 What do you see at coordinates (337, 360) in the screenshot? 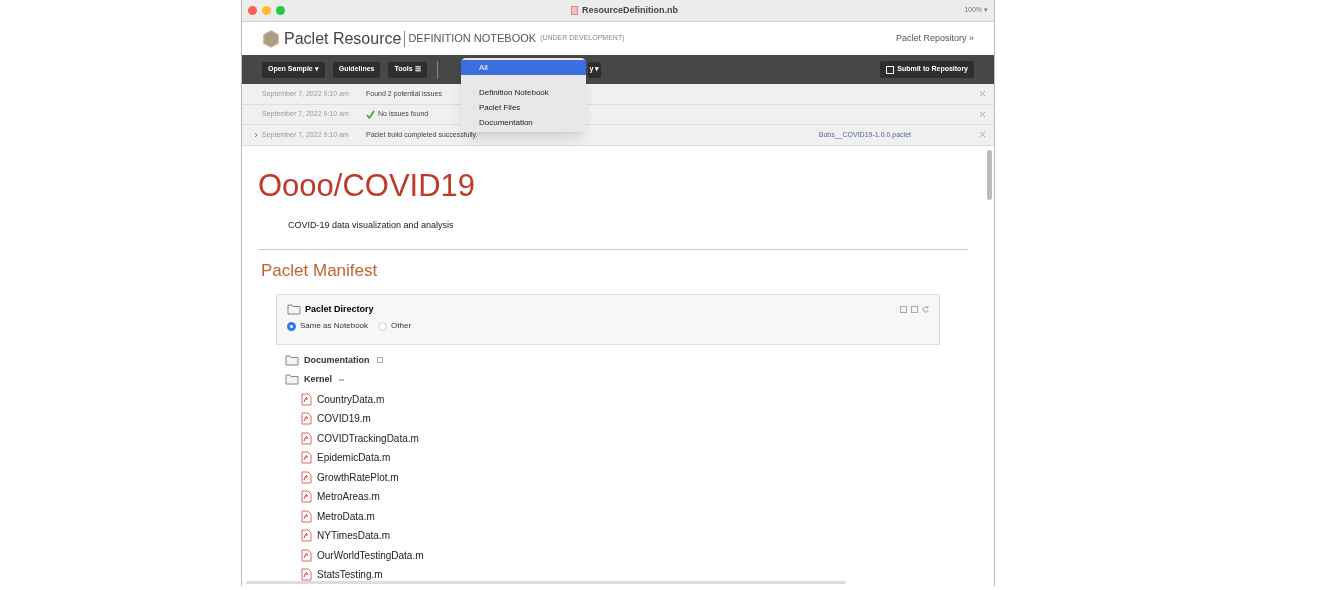
I see `folder-name: Documentation` at bounding box center [337, 360].